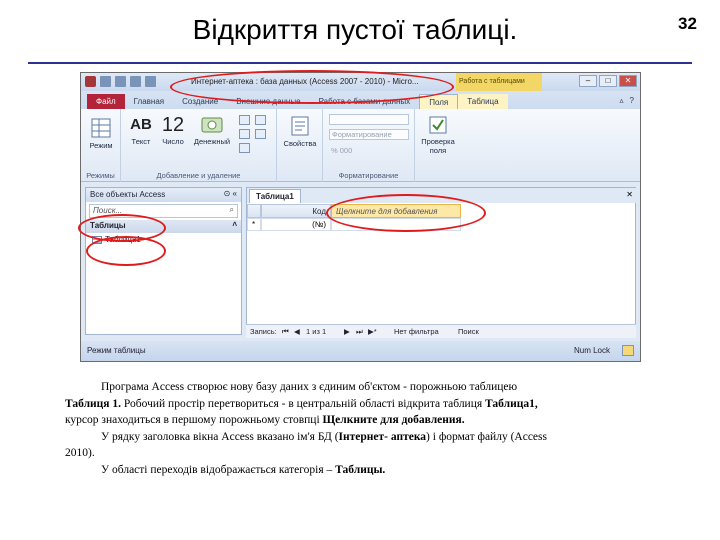 This screenshot has width=720, height=540. I want to click on tab-create: Создание, so click(200, 101).